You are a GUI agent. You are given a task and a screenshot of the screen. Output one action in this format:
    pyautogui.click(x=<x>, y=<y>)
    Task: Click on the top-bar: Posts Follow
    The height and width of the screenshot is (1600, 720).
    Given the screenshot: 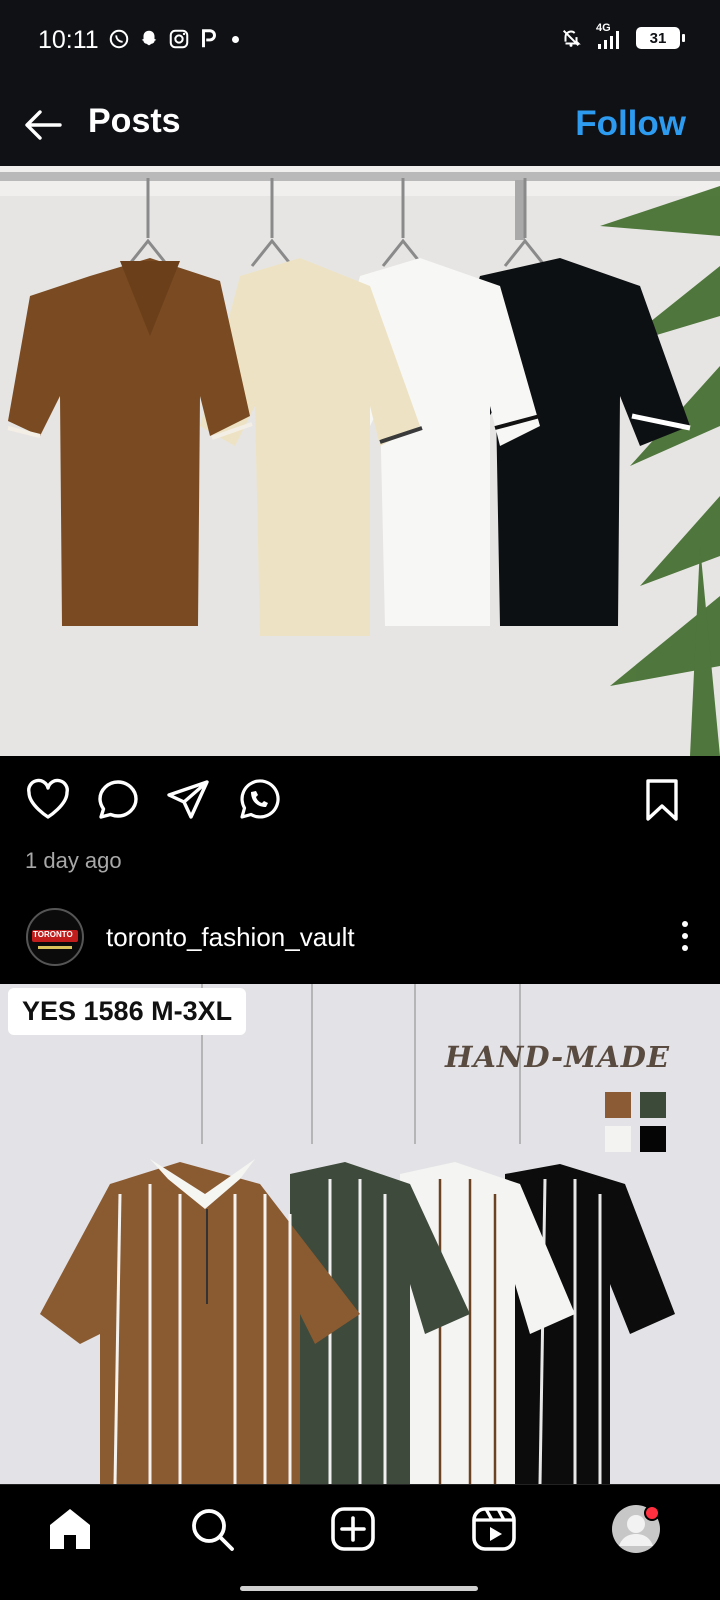 What is the action you would take?
    pyautogui.click(x=360, y=124)
    